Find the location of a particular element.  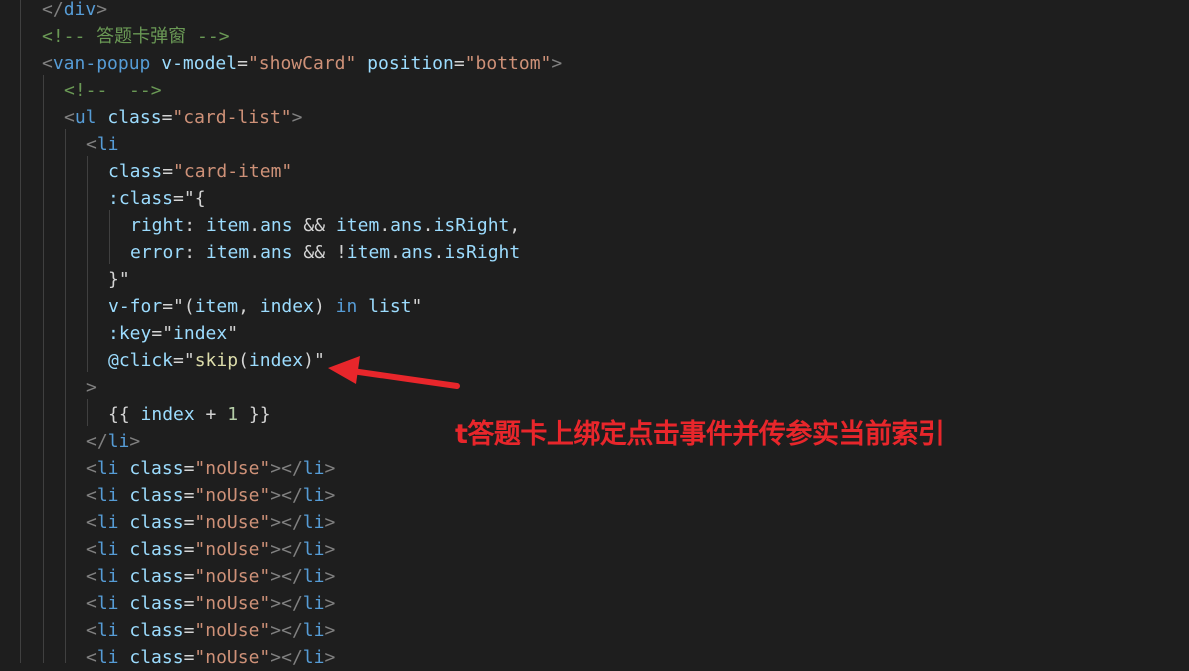

code-line: right: item.ans && item.ans.isRight, is located at coordinates (325, 225).